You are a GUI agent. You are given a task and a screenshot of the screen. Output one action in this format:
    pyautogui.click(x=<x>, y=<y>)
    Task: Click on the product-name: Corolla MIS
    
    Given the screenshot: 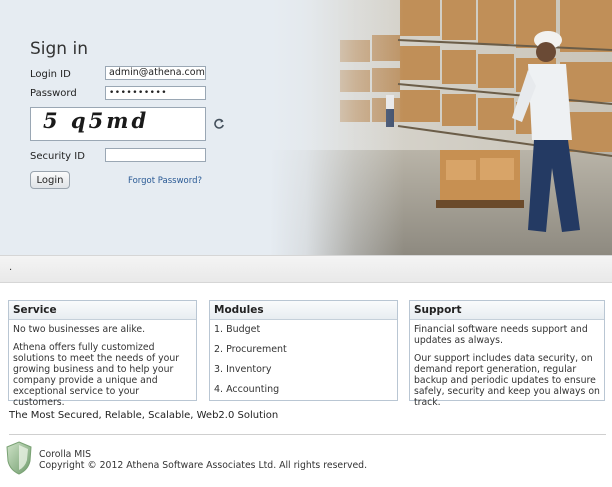 What is the action you would take?
    pyautogui.click(x=65, y=454)
    